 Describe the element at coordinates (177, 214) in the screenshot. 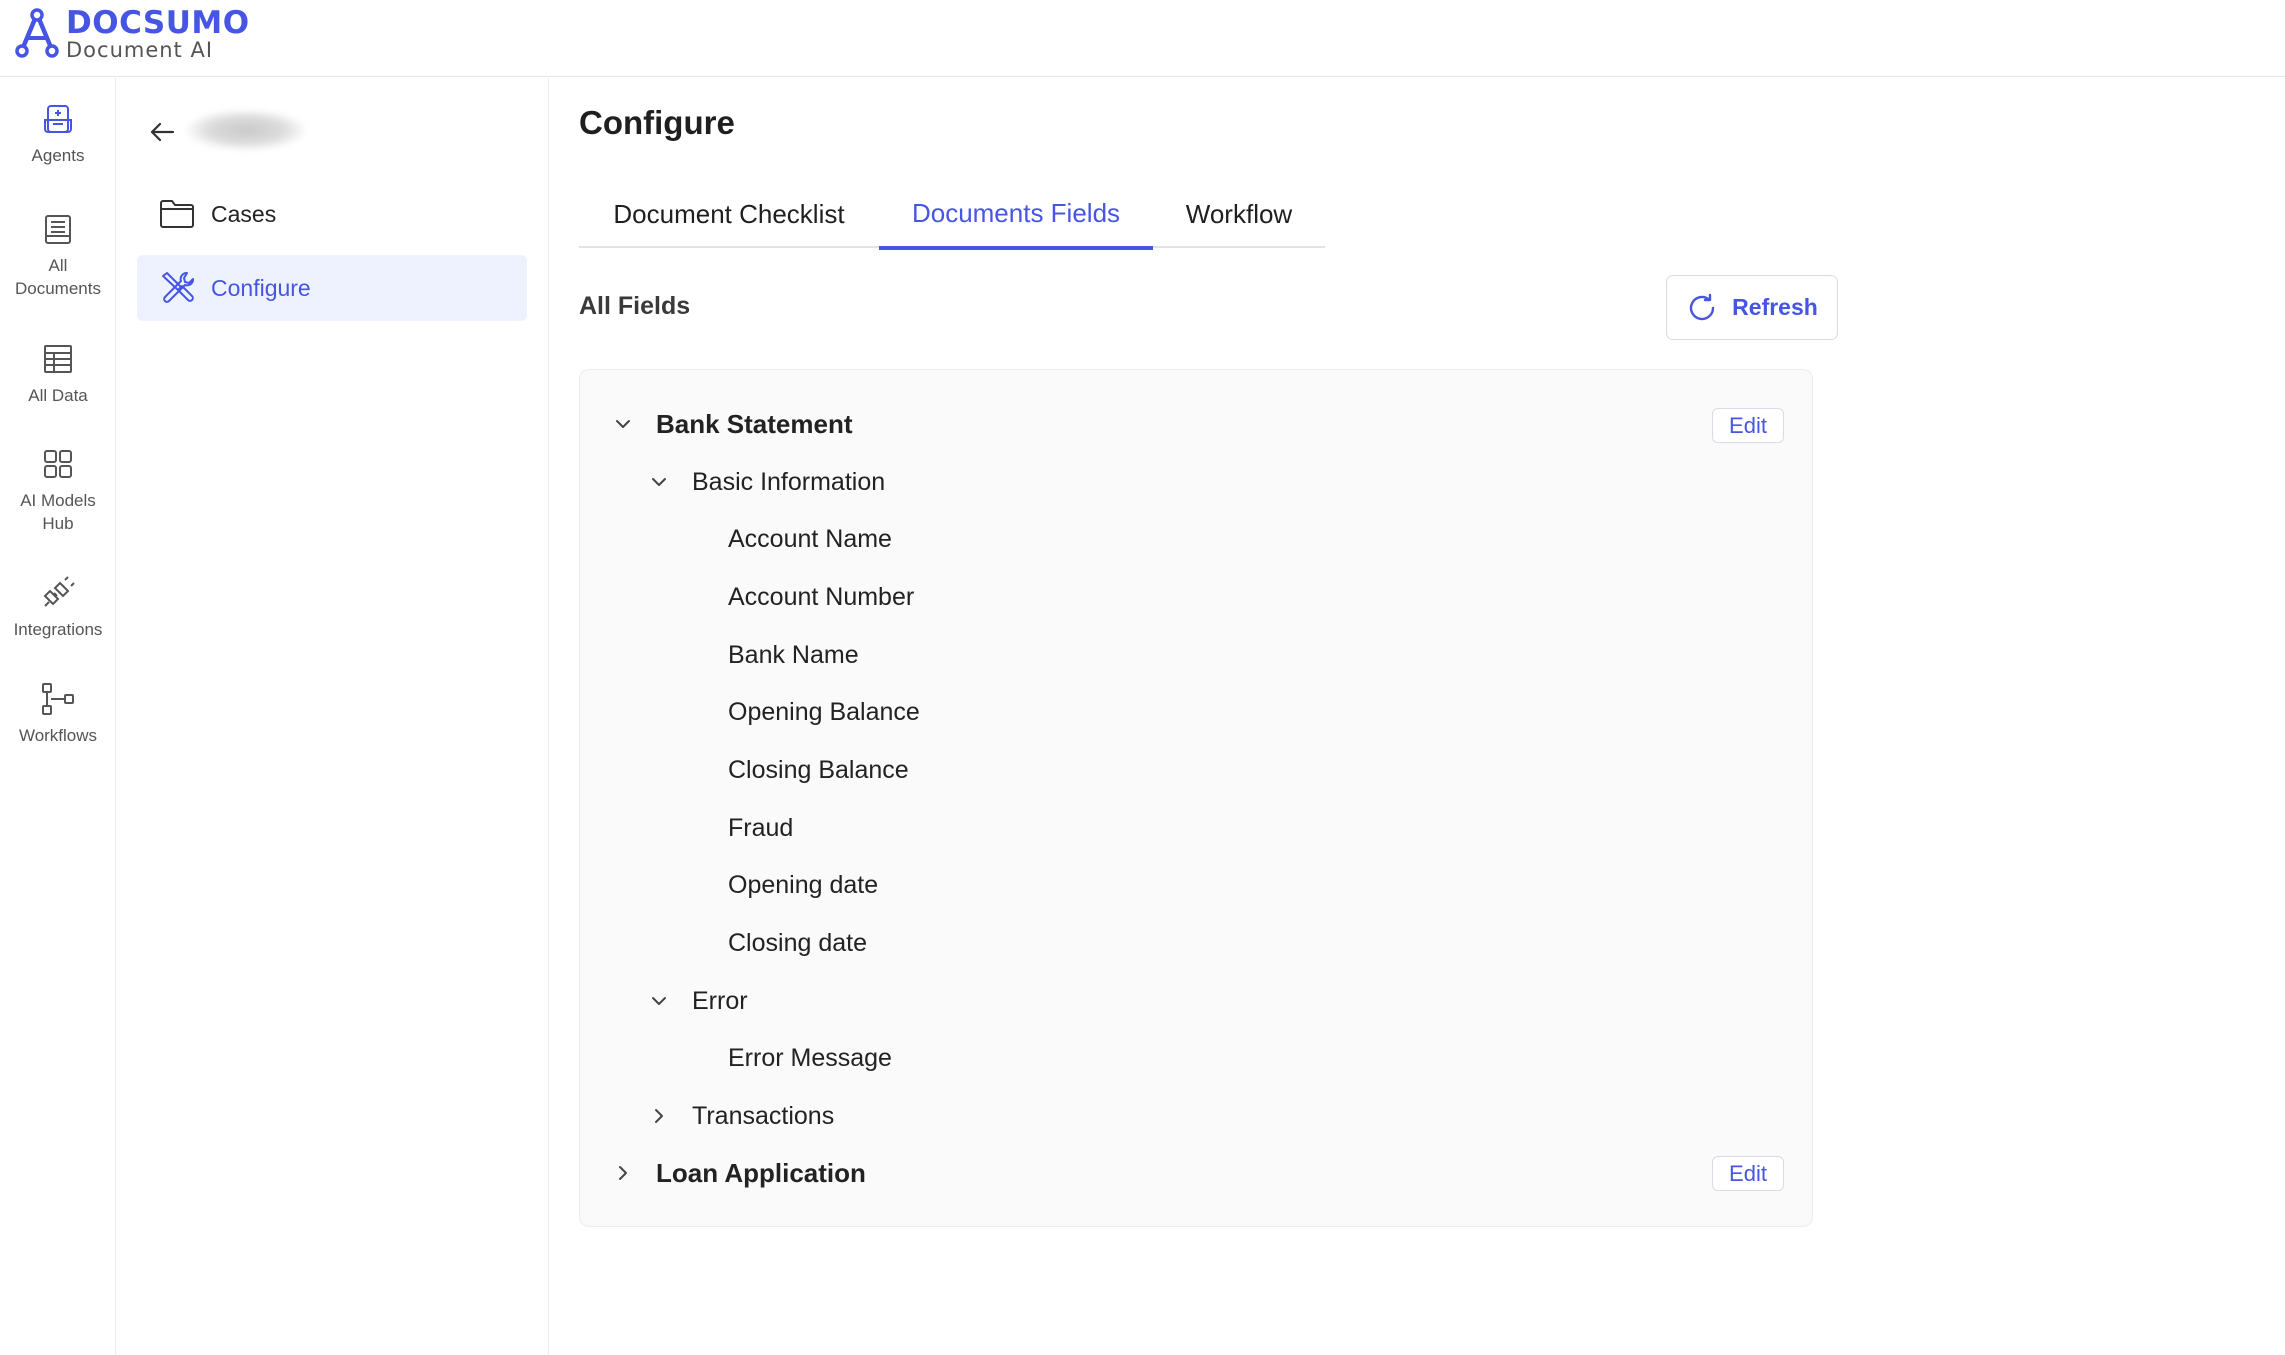

I see `folder-icon` at that location.